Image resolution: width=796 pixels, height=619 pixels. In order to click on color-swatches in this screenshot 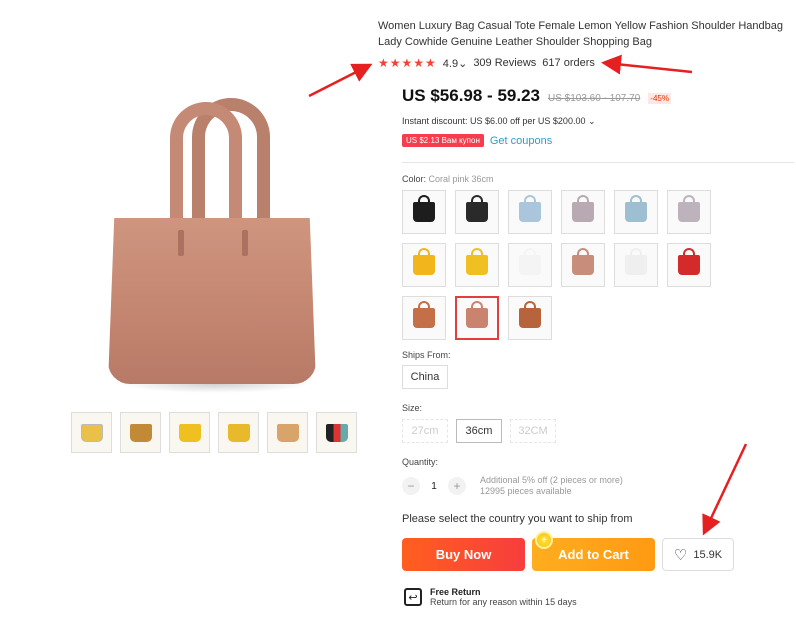, I will do `click(582, 265)`.